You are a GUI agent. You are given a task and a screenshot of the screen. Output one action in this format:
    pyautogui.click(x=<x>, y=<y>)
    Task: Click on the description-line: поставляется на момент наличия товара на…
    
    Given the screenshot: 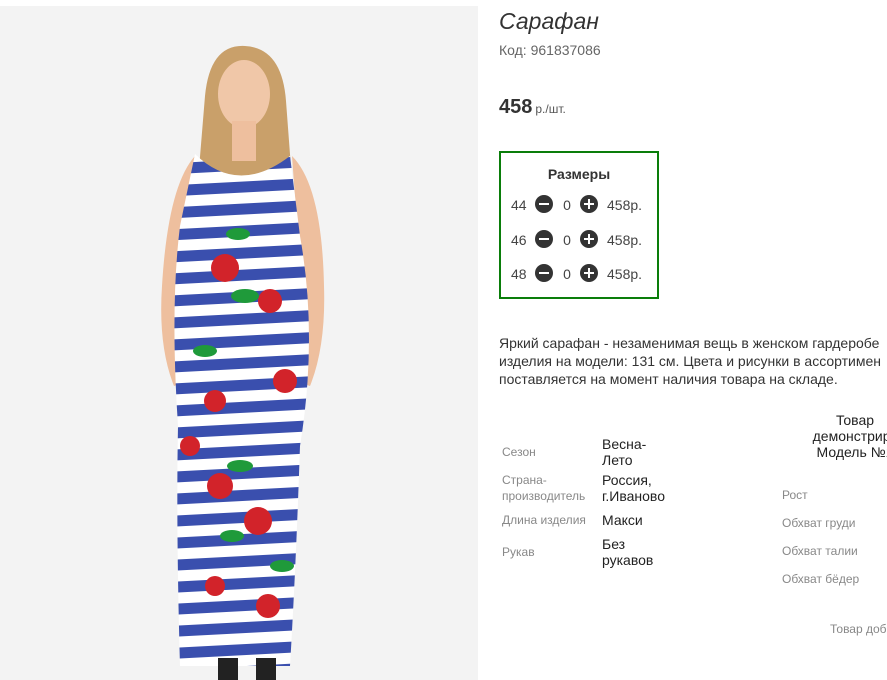 What is the action you would take?
    pyautogui.click(x=668, y=379)
    